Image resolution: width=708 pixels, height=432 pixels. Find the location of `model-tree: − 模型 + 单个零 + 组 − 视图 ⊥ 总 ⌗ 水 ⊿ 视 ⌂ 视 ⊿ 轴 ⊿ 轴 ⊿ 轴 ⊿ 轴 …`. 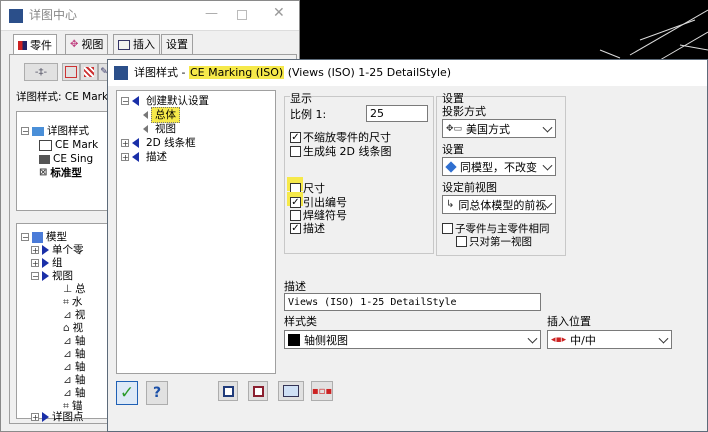

model-tree: − 模型 + 单个零 + 组 − 视图 ⊥ 总 ⌗ 水 ⊿ 视 ⌂ 视 ⊿ 轴 ⊿ 轴 ⊿ 轴 ⊿ 轴 … is located at coordinates (64, 323).